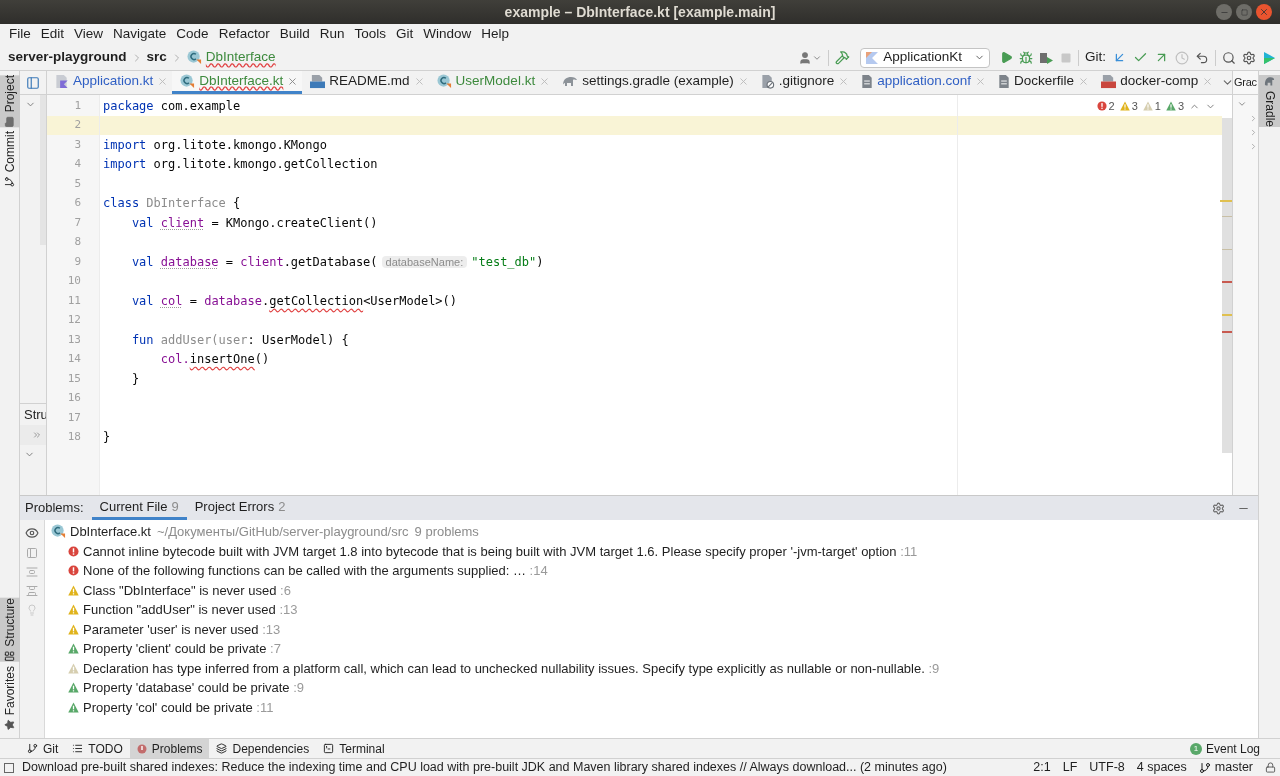 The height and width of the screenshot is (776, 1280). What do you see at coordinates (1264, 12) in the screenshot?
I see `close-button` at bounding box center [1264, 12].